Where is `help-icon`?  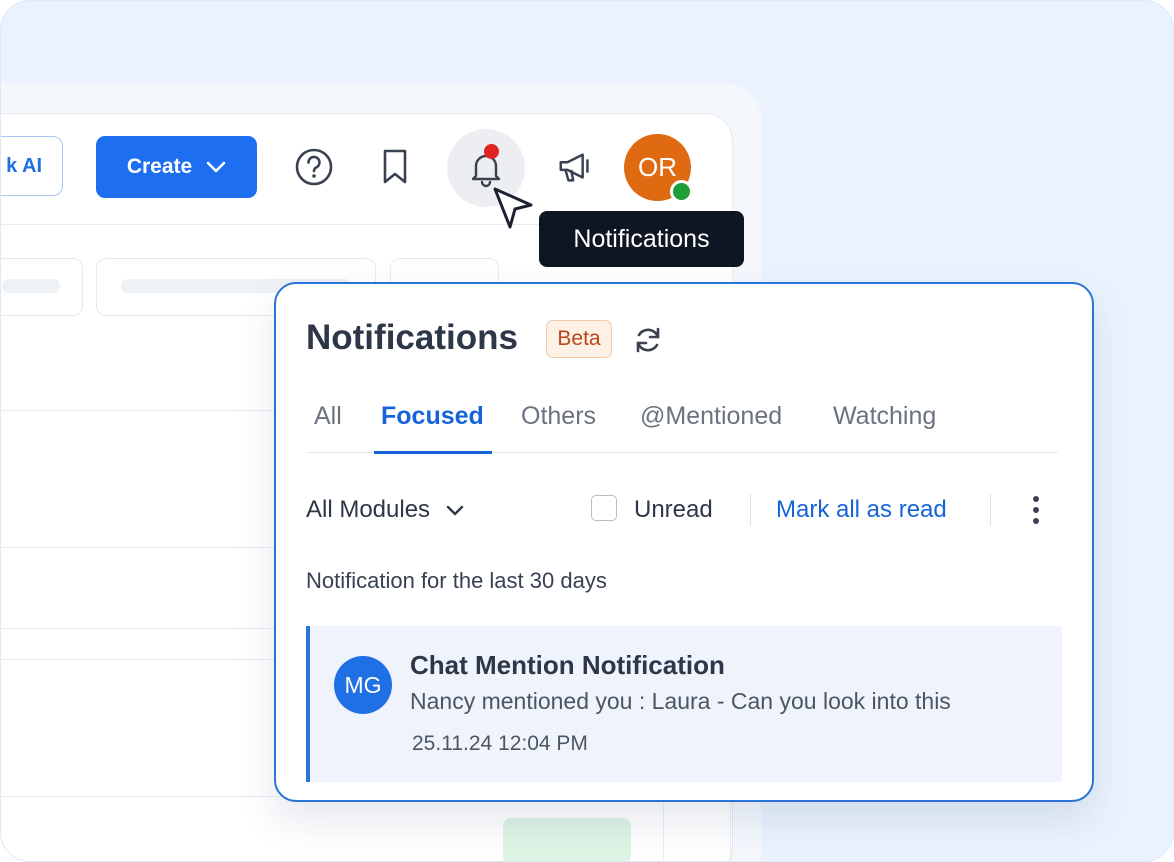
help-icon is located at coordinates (314, 167).